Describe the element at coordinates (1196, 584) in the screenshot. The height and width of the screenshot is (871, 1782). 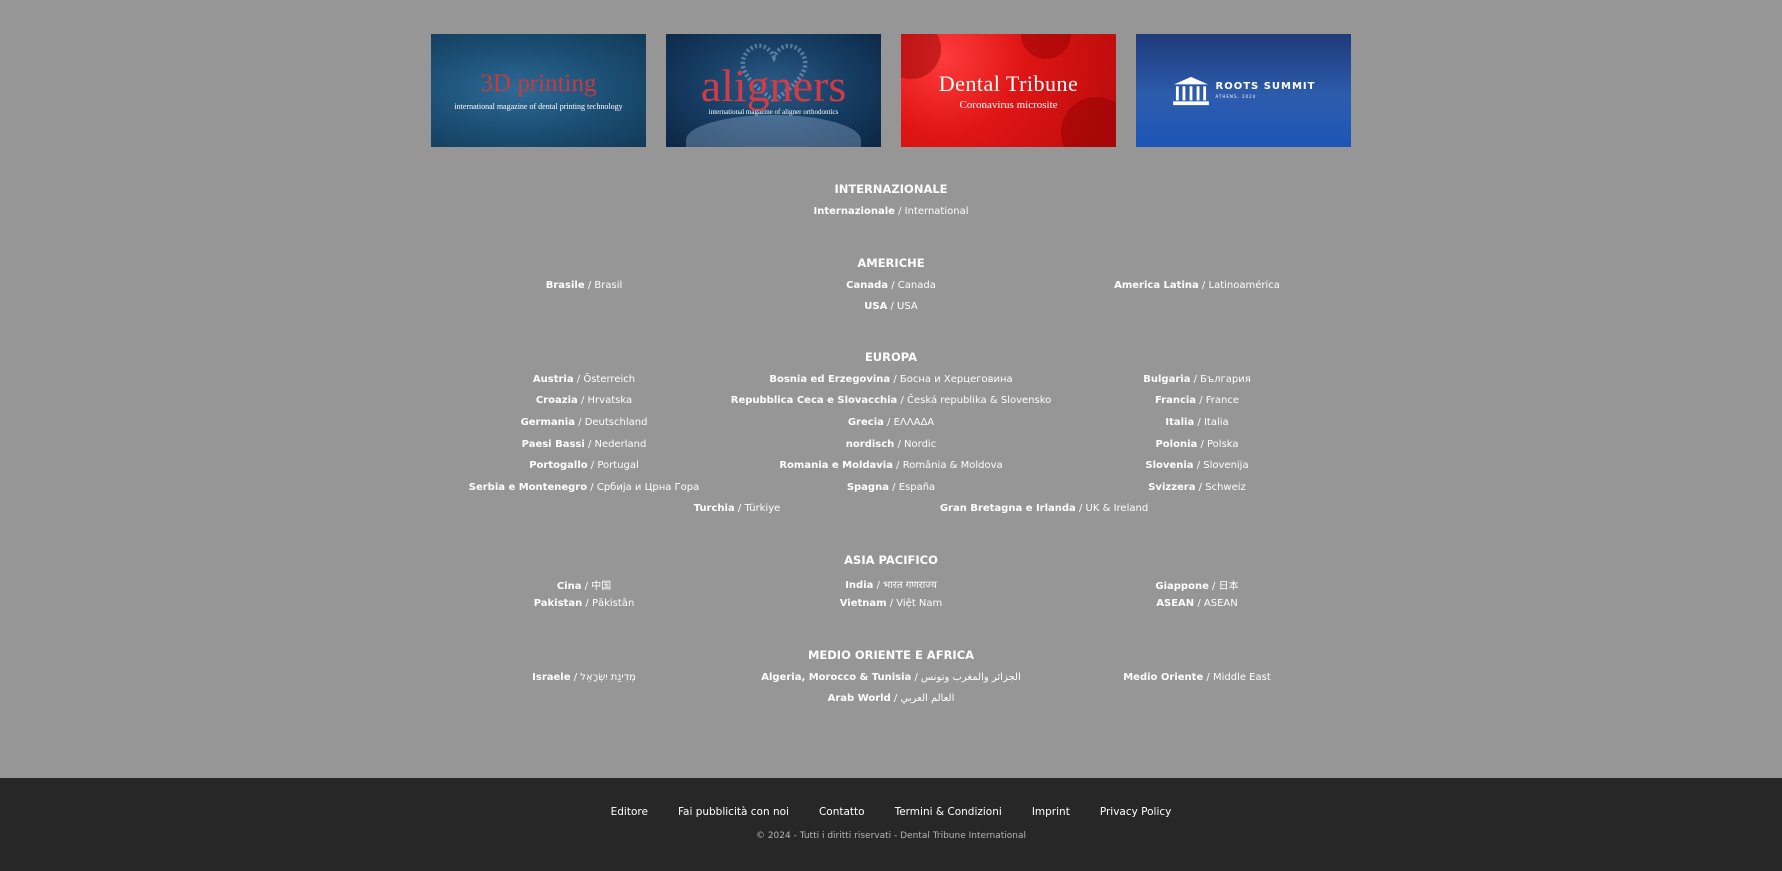
I see `edition-link: Giappone / 日本` at that location.